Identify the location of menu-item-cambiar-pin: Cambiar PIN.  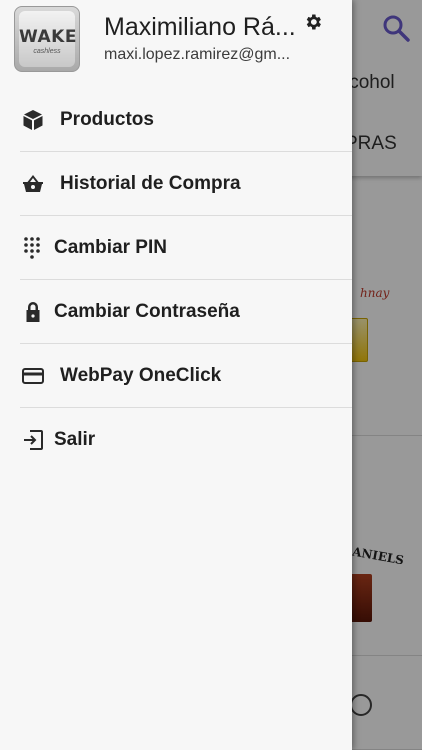
(186, 248).